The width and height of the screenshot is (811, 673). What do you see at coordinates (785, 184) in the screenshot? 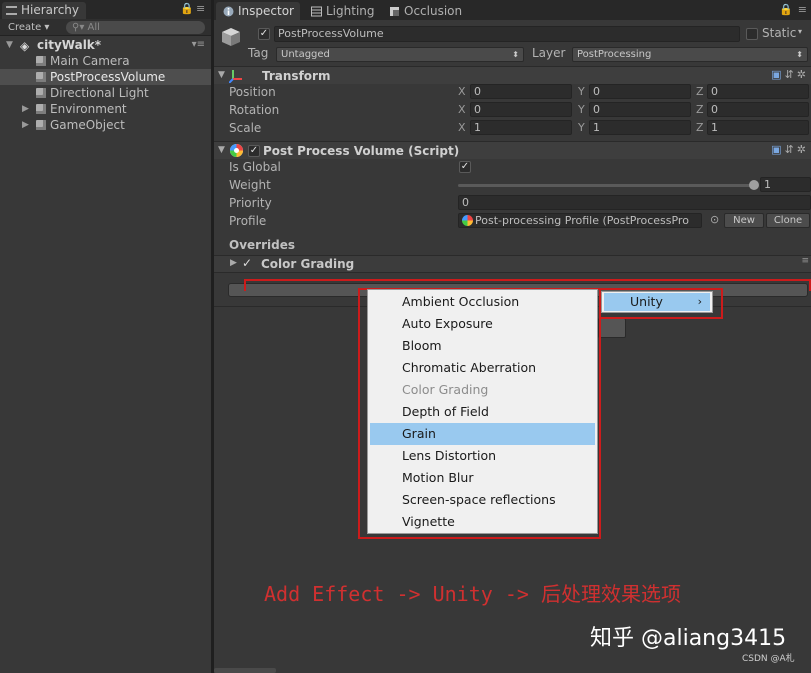
I see `weight-field: 1` at bounding box center [785, 184].